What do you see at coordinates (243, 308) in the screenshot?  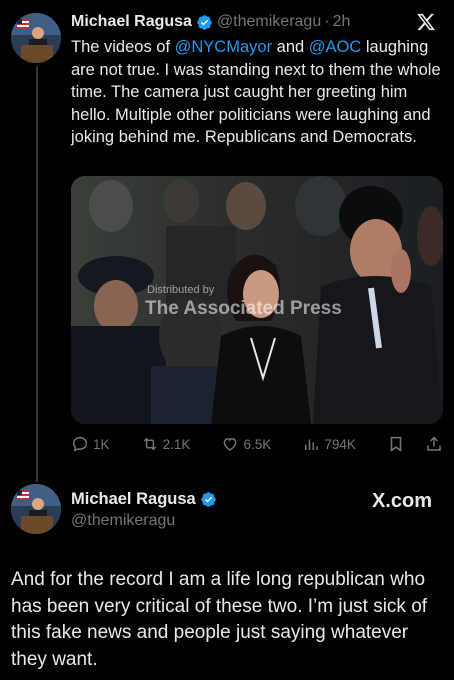 I see `watermark-line2: The Associated Press` at bounding box center [243, 308].